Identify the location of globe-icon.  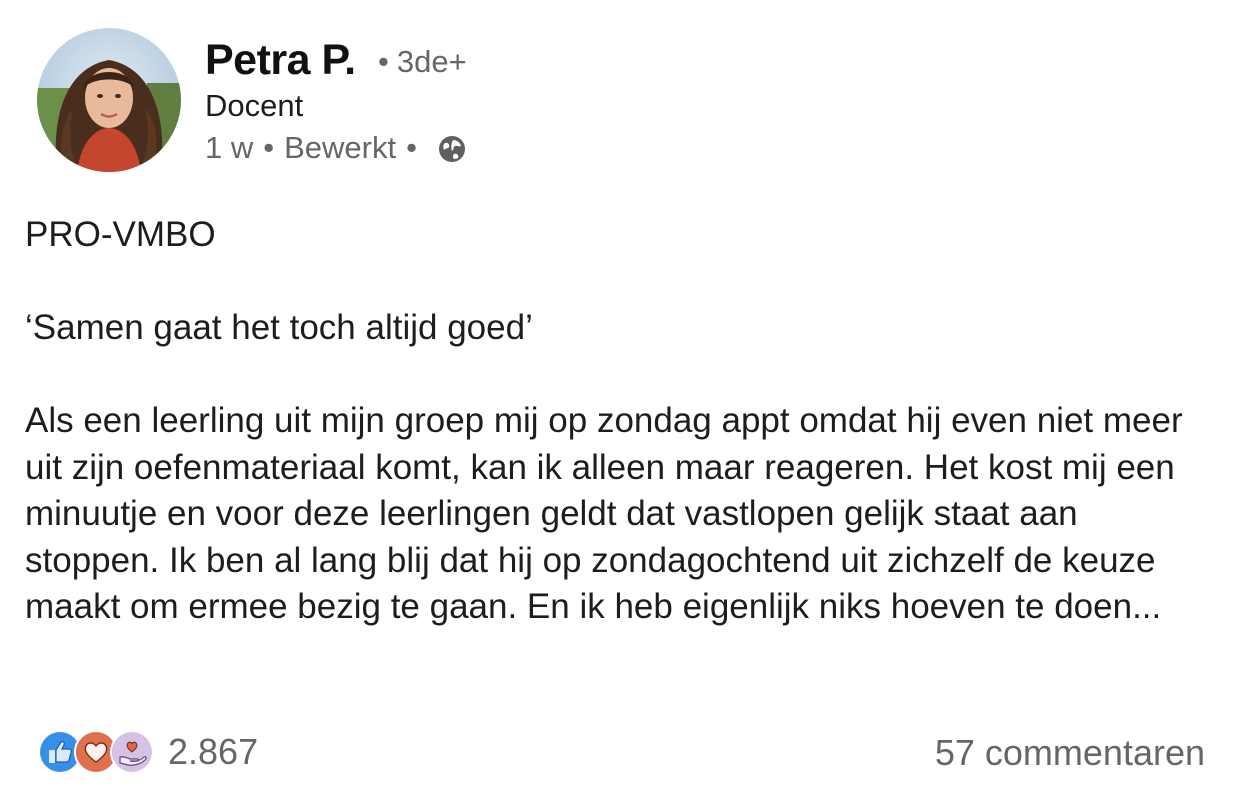
(452, 149).